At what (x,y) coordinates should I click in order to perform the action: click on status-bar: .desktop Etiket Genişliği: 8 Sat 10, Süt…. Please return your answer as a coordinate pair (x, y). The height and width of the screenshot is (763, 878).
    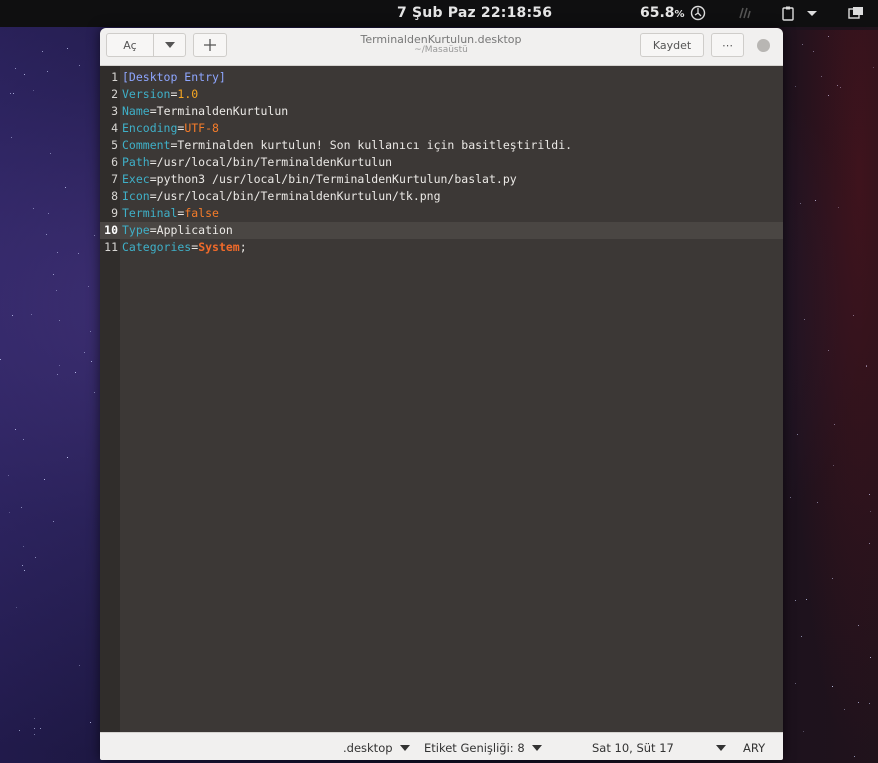
    Looking at the image, I should click on (441, 746).